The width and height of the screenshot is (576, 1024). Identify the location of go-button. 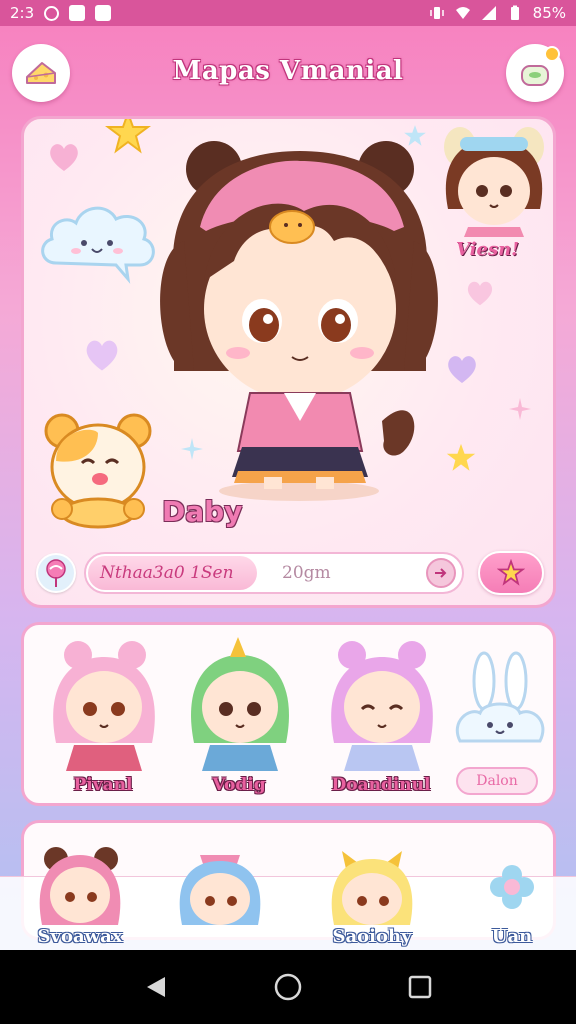
(441, 573).